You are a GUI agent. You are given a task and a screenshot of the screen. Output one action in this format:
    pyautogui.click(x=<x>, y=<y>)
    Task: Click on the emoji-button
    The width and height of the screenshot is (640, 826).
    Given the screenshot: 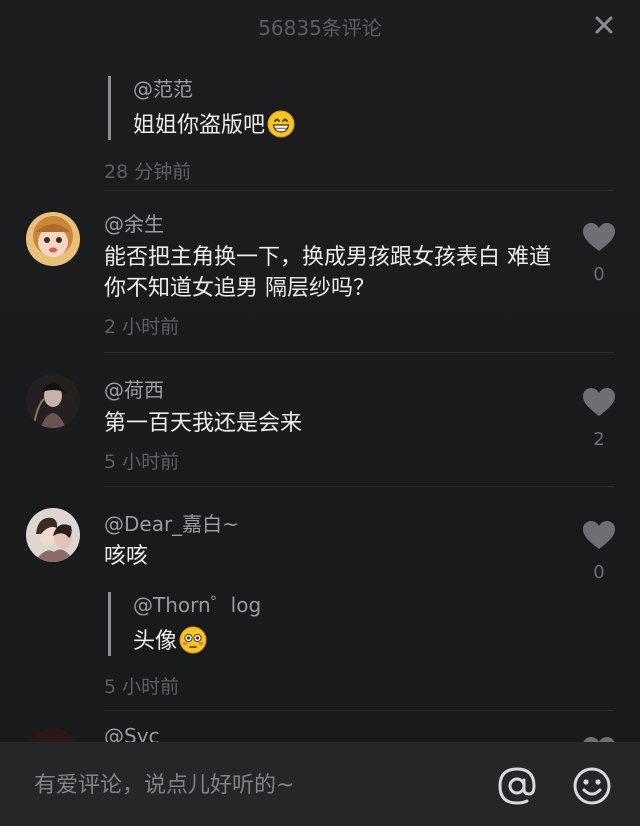 What is the action you would take?
    pyautogui.click(x=592, y=786)
    